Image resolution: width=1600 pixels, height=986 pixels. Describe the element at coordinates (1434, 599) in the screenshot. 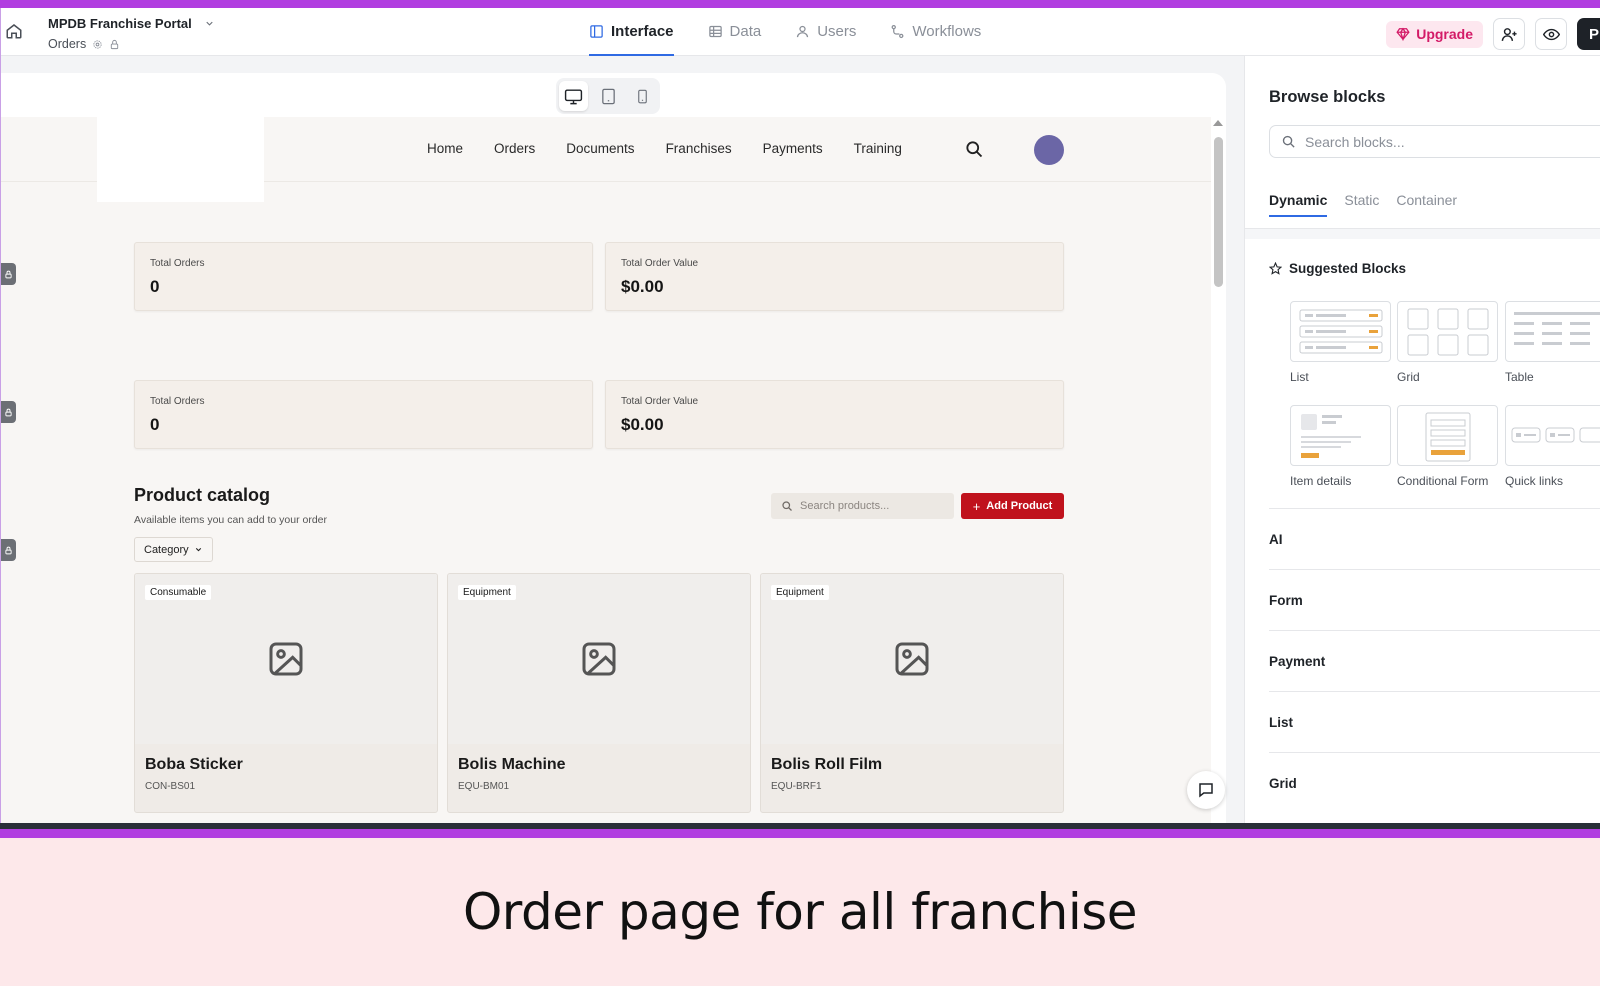

I see `block-category-form: Form` at that location.